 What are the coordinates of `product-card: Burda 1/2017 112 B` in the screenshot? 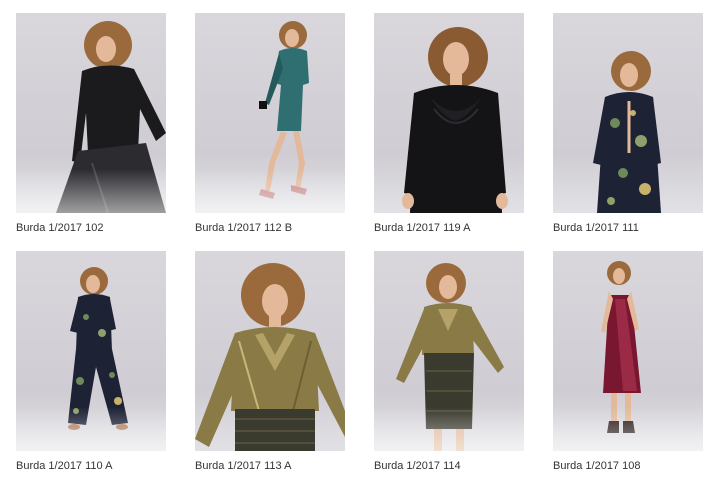 It's located at (270, 124).